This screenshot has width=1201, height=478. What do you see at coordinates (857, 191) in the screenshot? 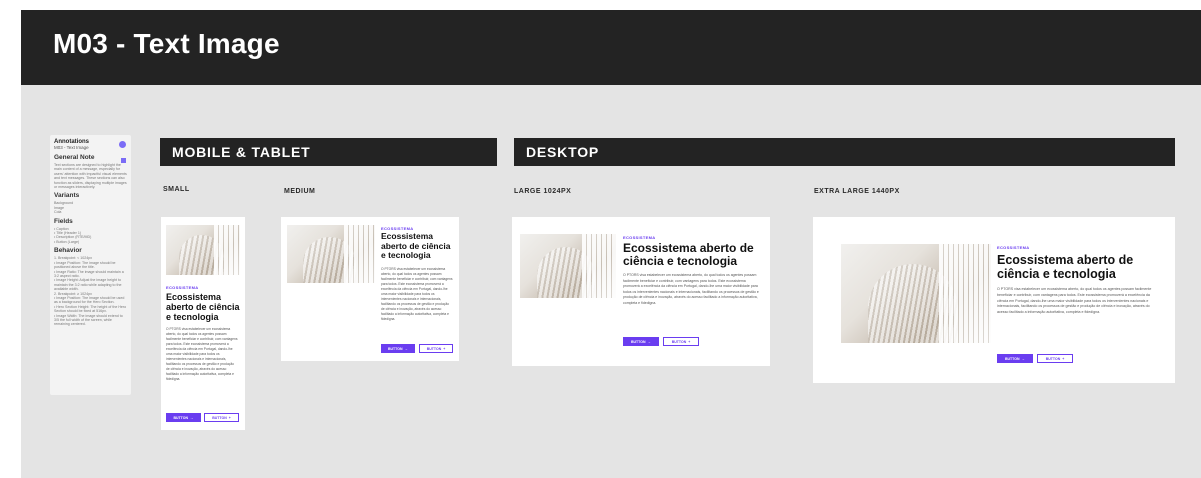
I see `breakpoint-xlarge-label: EXTRA LARGE 1440PX` at bounding box center [857, 191].